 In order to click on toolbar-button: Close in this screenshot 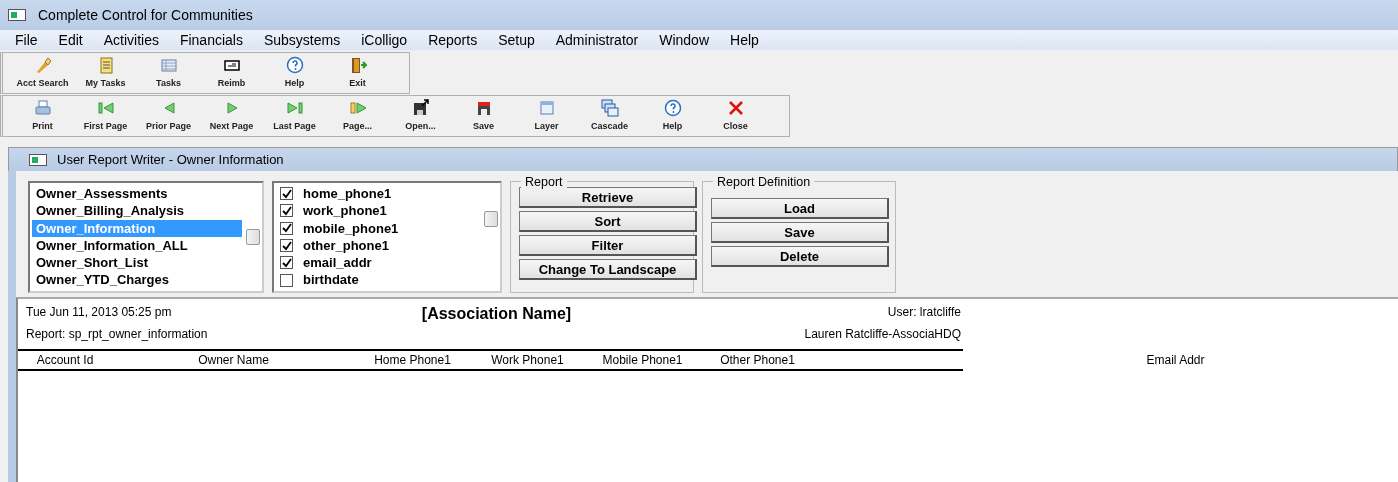, I will do `click(735, 116)`.